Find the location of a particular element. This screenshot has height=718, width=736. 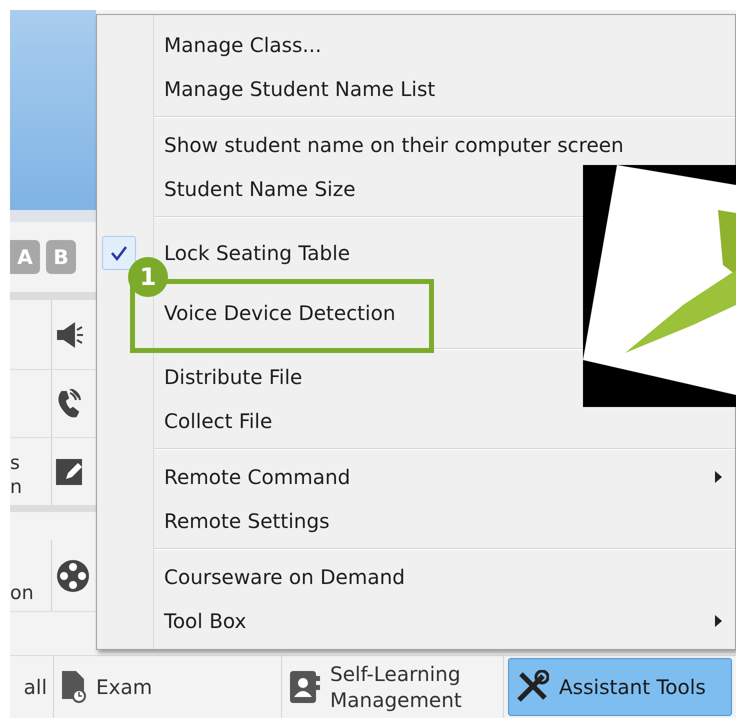

menu-item: Courseware on Demand is located at coordinates (279, 577).